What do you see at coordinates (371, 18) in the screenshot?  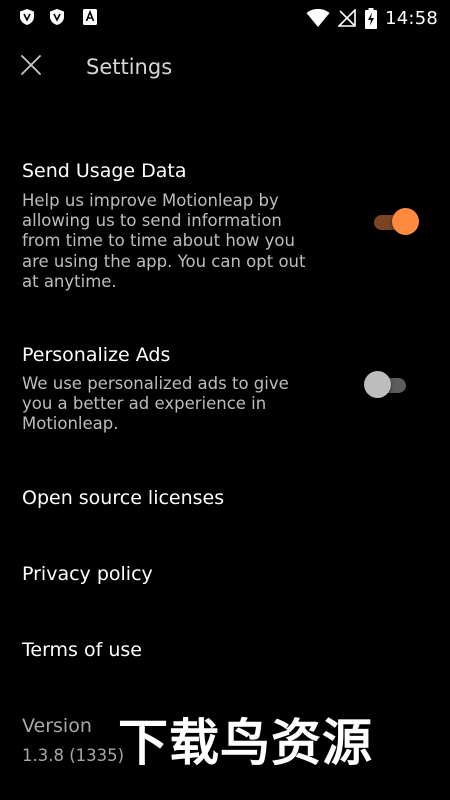 I see `battery-charging-icon` at bounding box center [371, 18].